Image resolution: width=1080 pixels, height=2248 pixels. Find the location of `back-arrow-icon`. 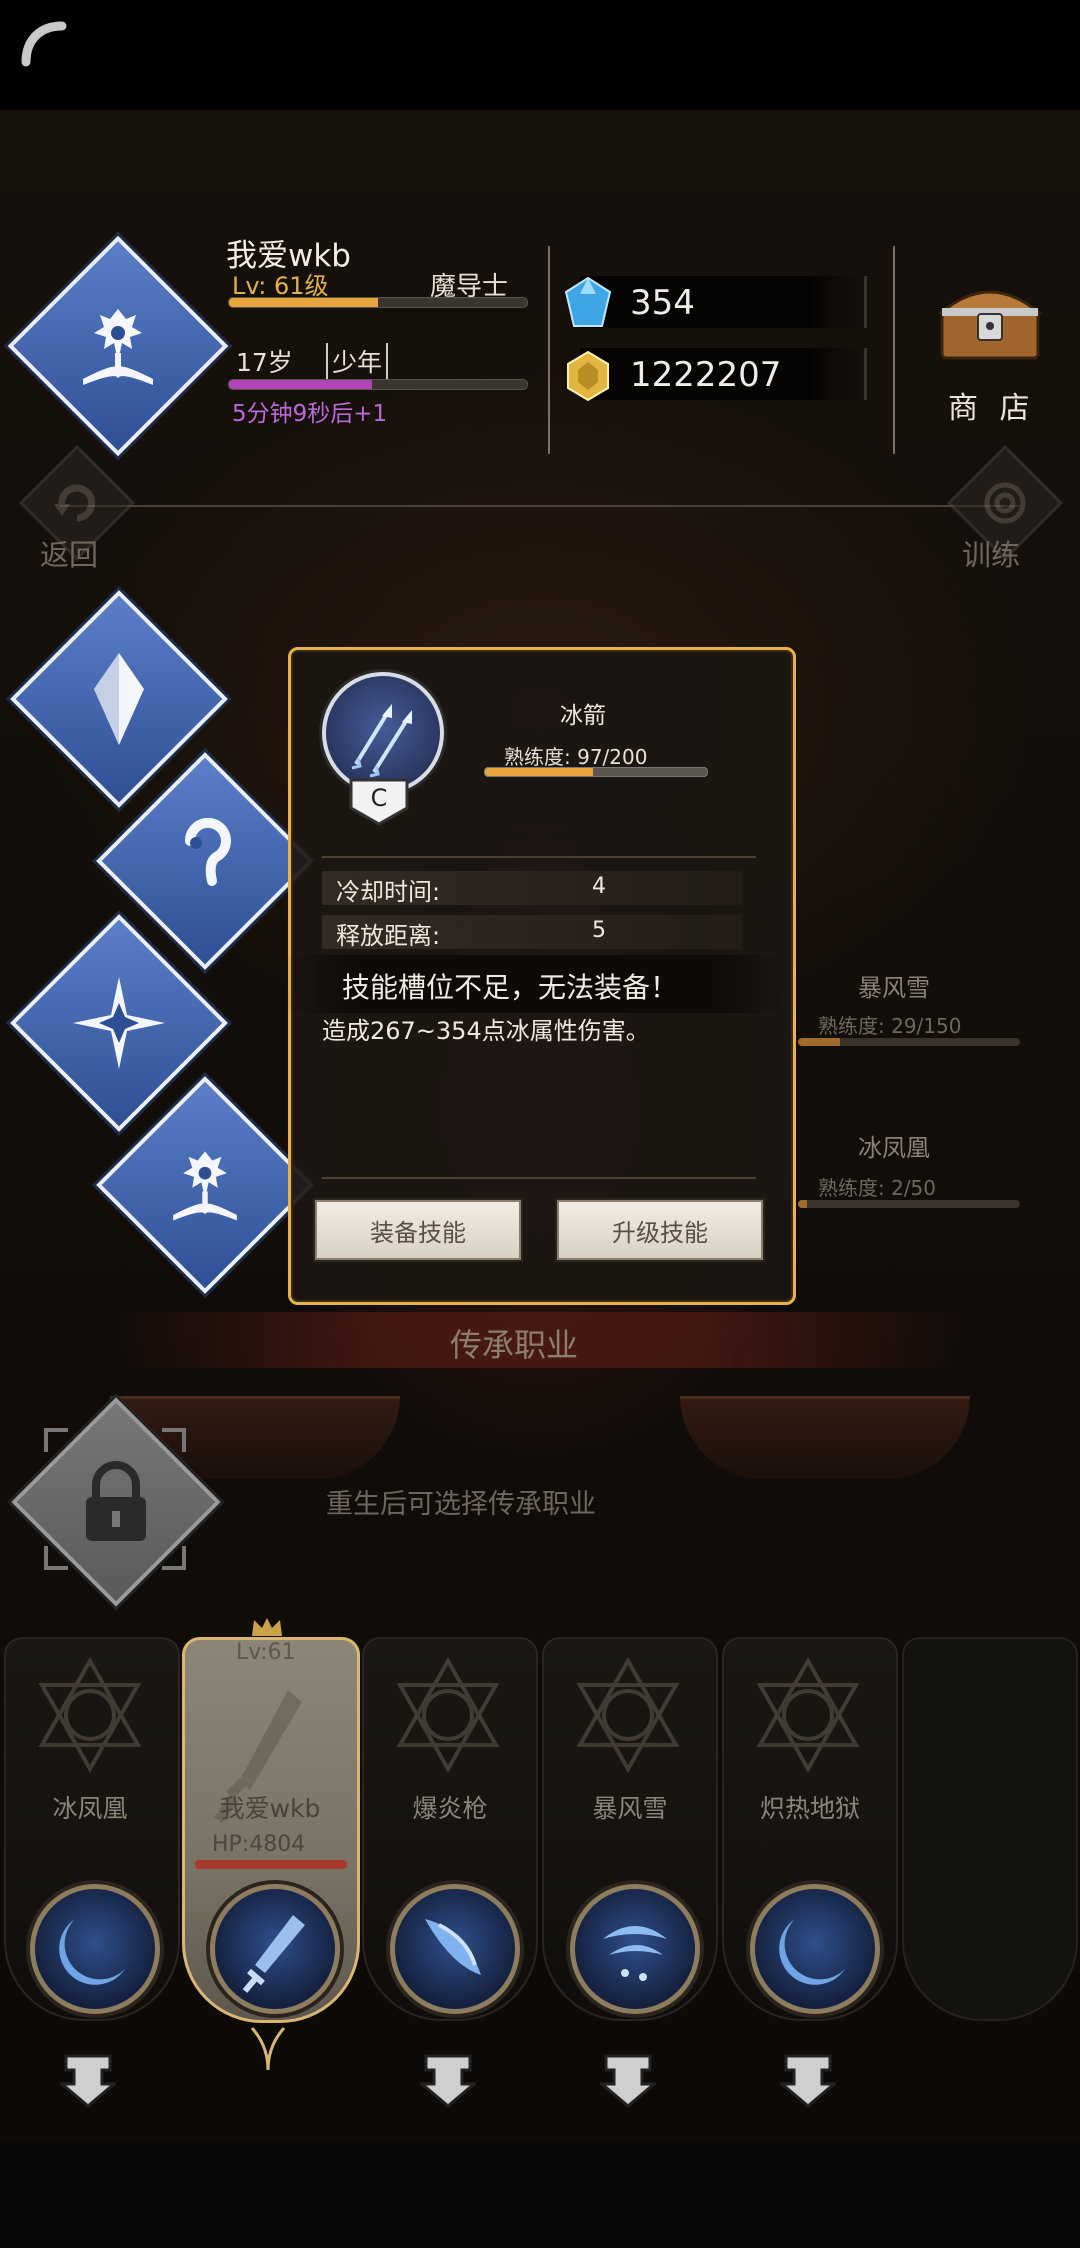

back-arrow-icon is located at coordinates (75, 503).